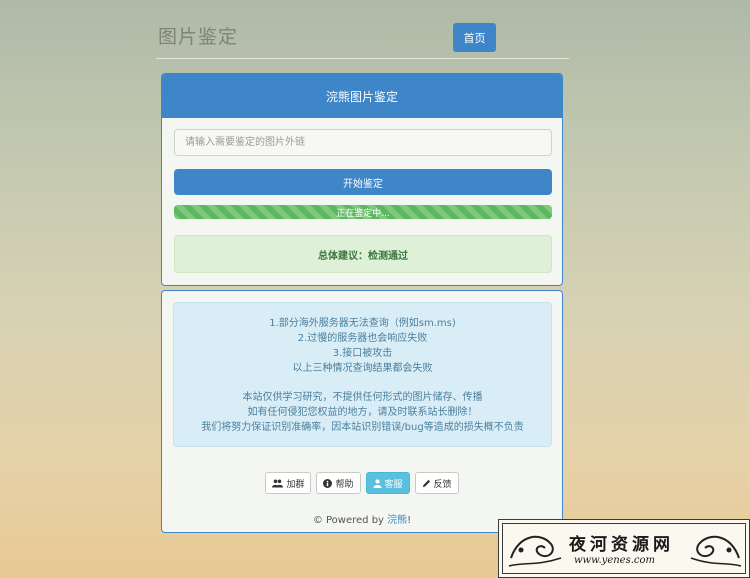  I want to click on feedback-button: 反馈, so click(436, 483).